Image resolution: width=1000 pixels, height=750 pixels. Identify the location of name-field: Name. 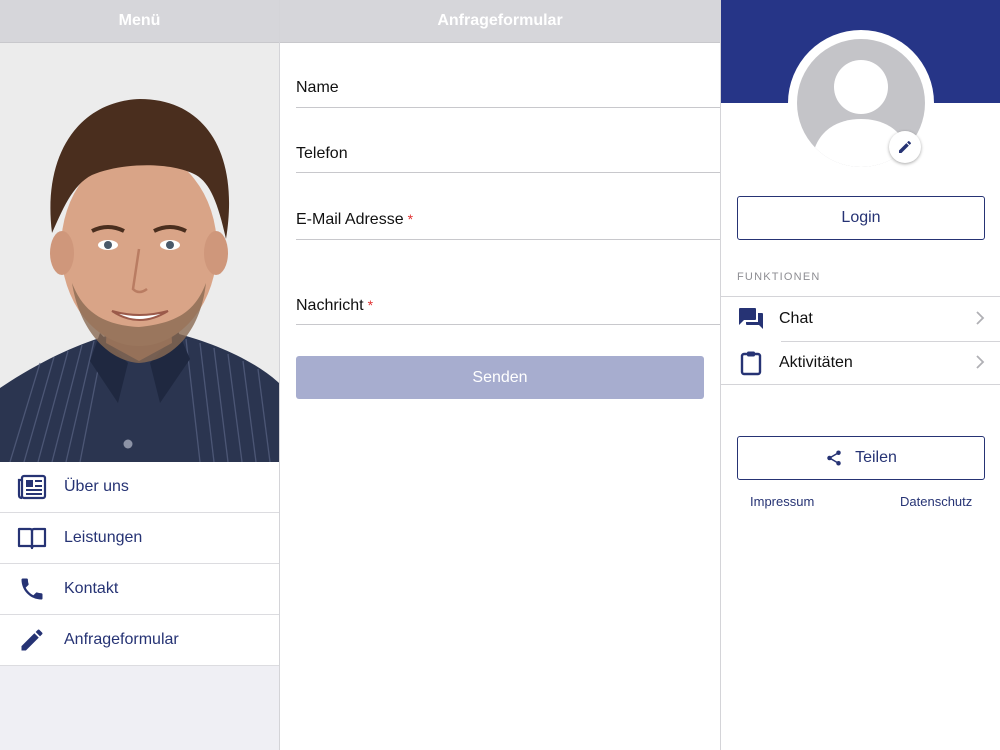
(508, 75).